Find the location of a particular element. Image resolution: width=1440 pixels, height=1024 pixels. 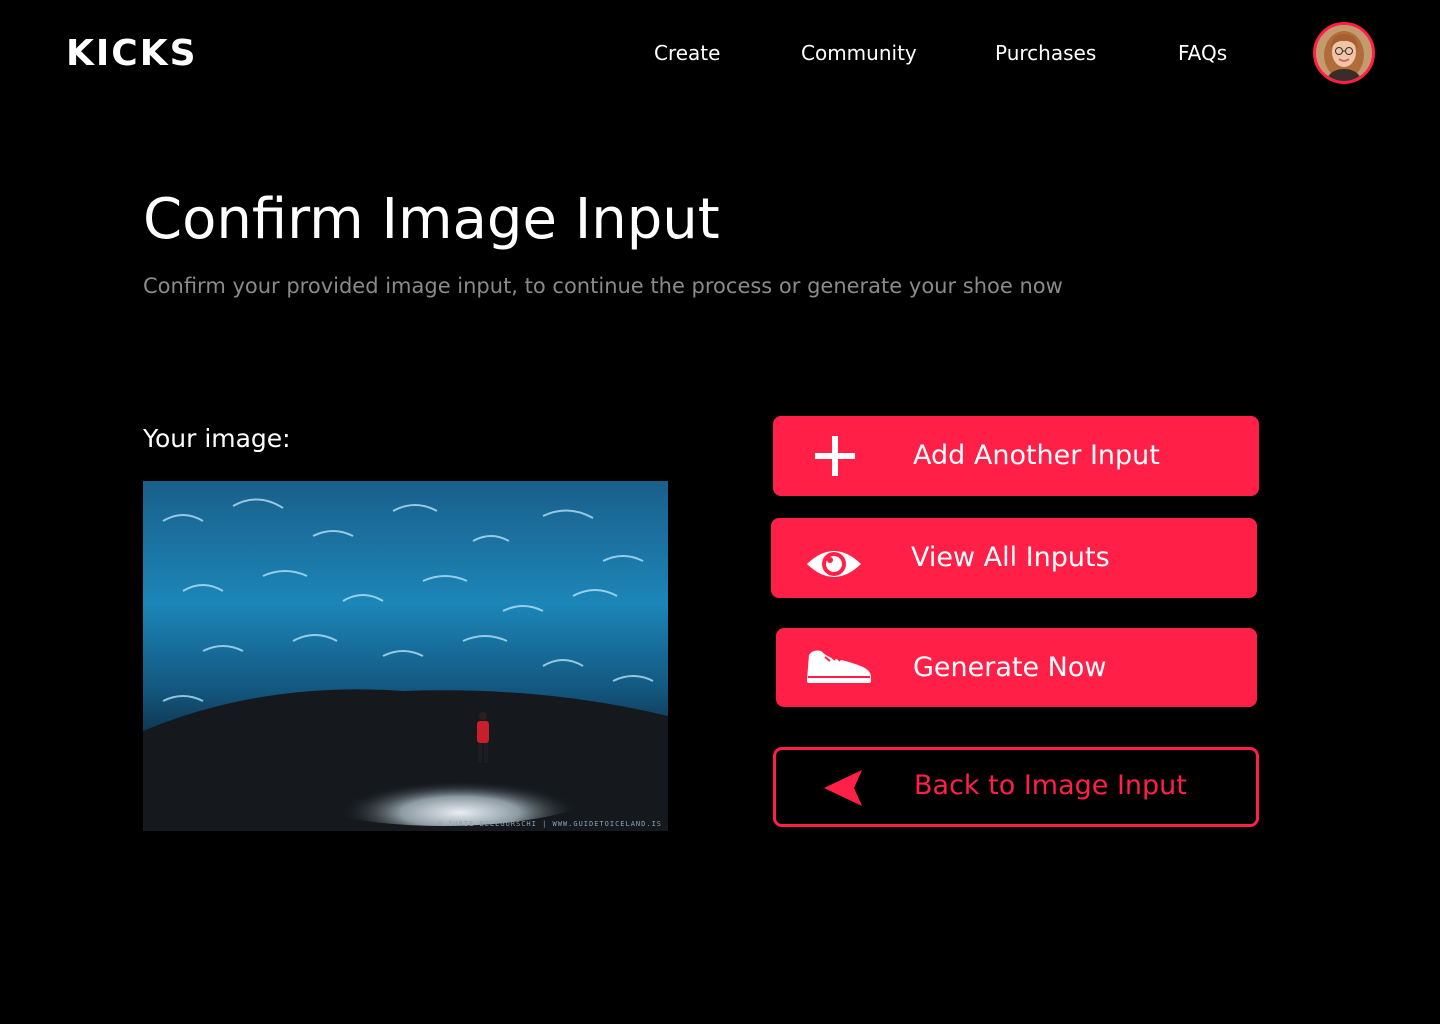

ice-cave-photo is located at coordinates (405, 656).